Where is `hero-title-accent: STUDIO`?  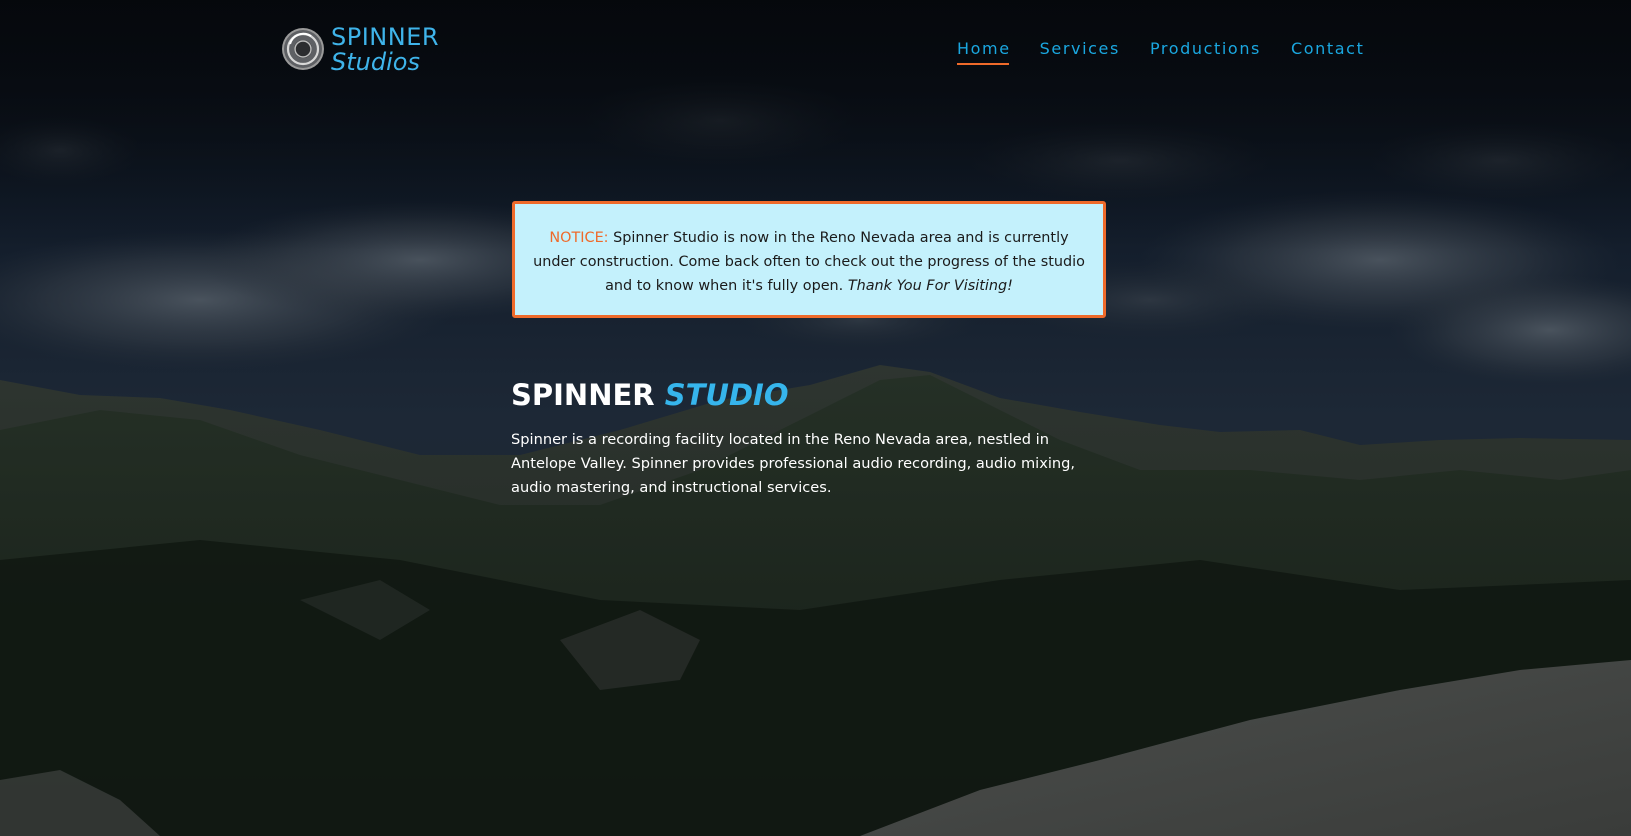
hero-title-accent: STUDIO is located at coordinates (726, 395).